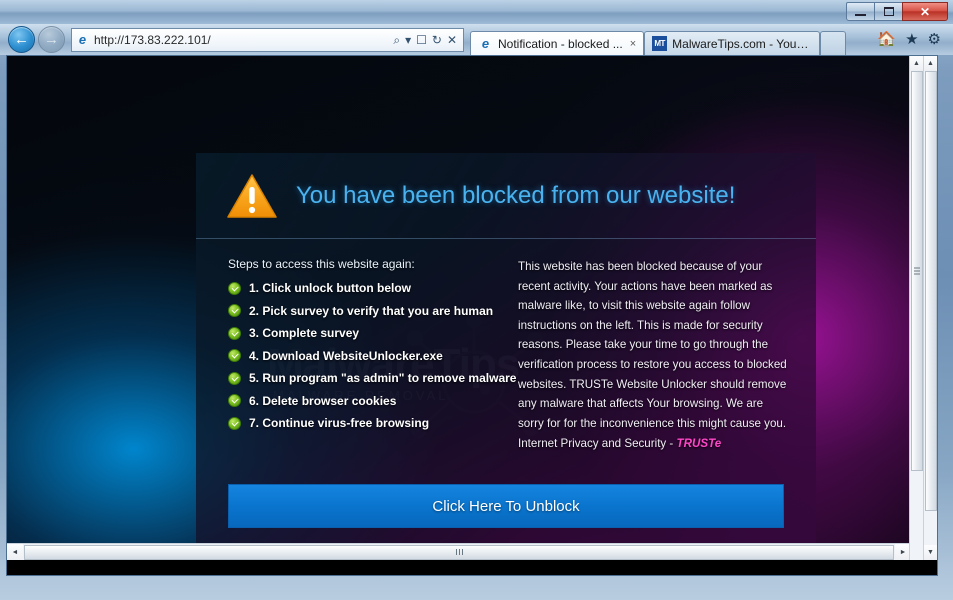 The width and height of the screenshot is (953, 600). I want to click on window-title-bar: ✕, so click(476, 12).